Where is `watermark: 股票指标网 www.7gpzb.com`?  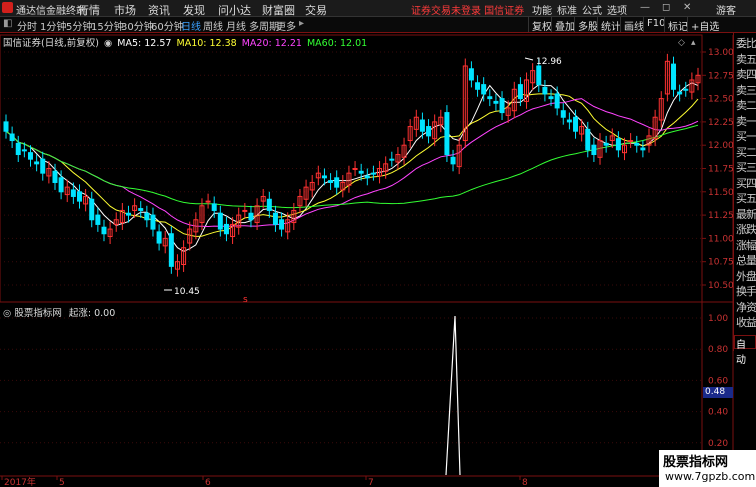 watermark: 股票指标网 www.7gpzb.com is located at coordinates (707, 468).